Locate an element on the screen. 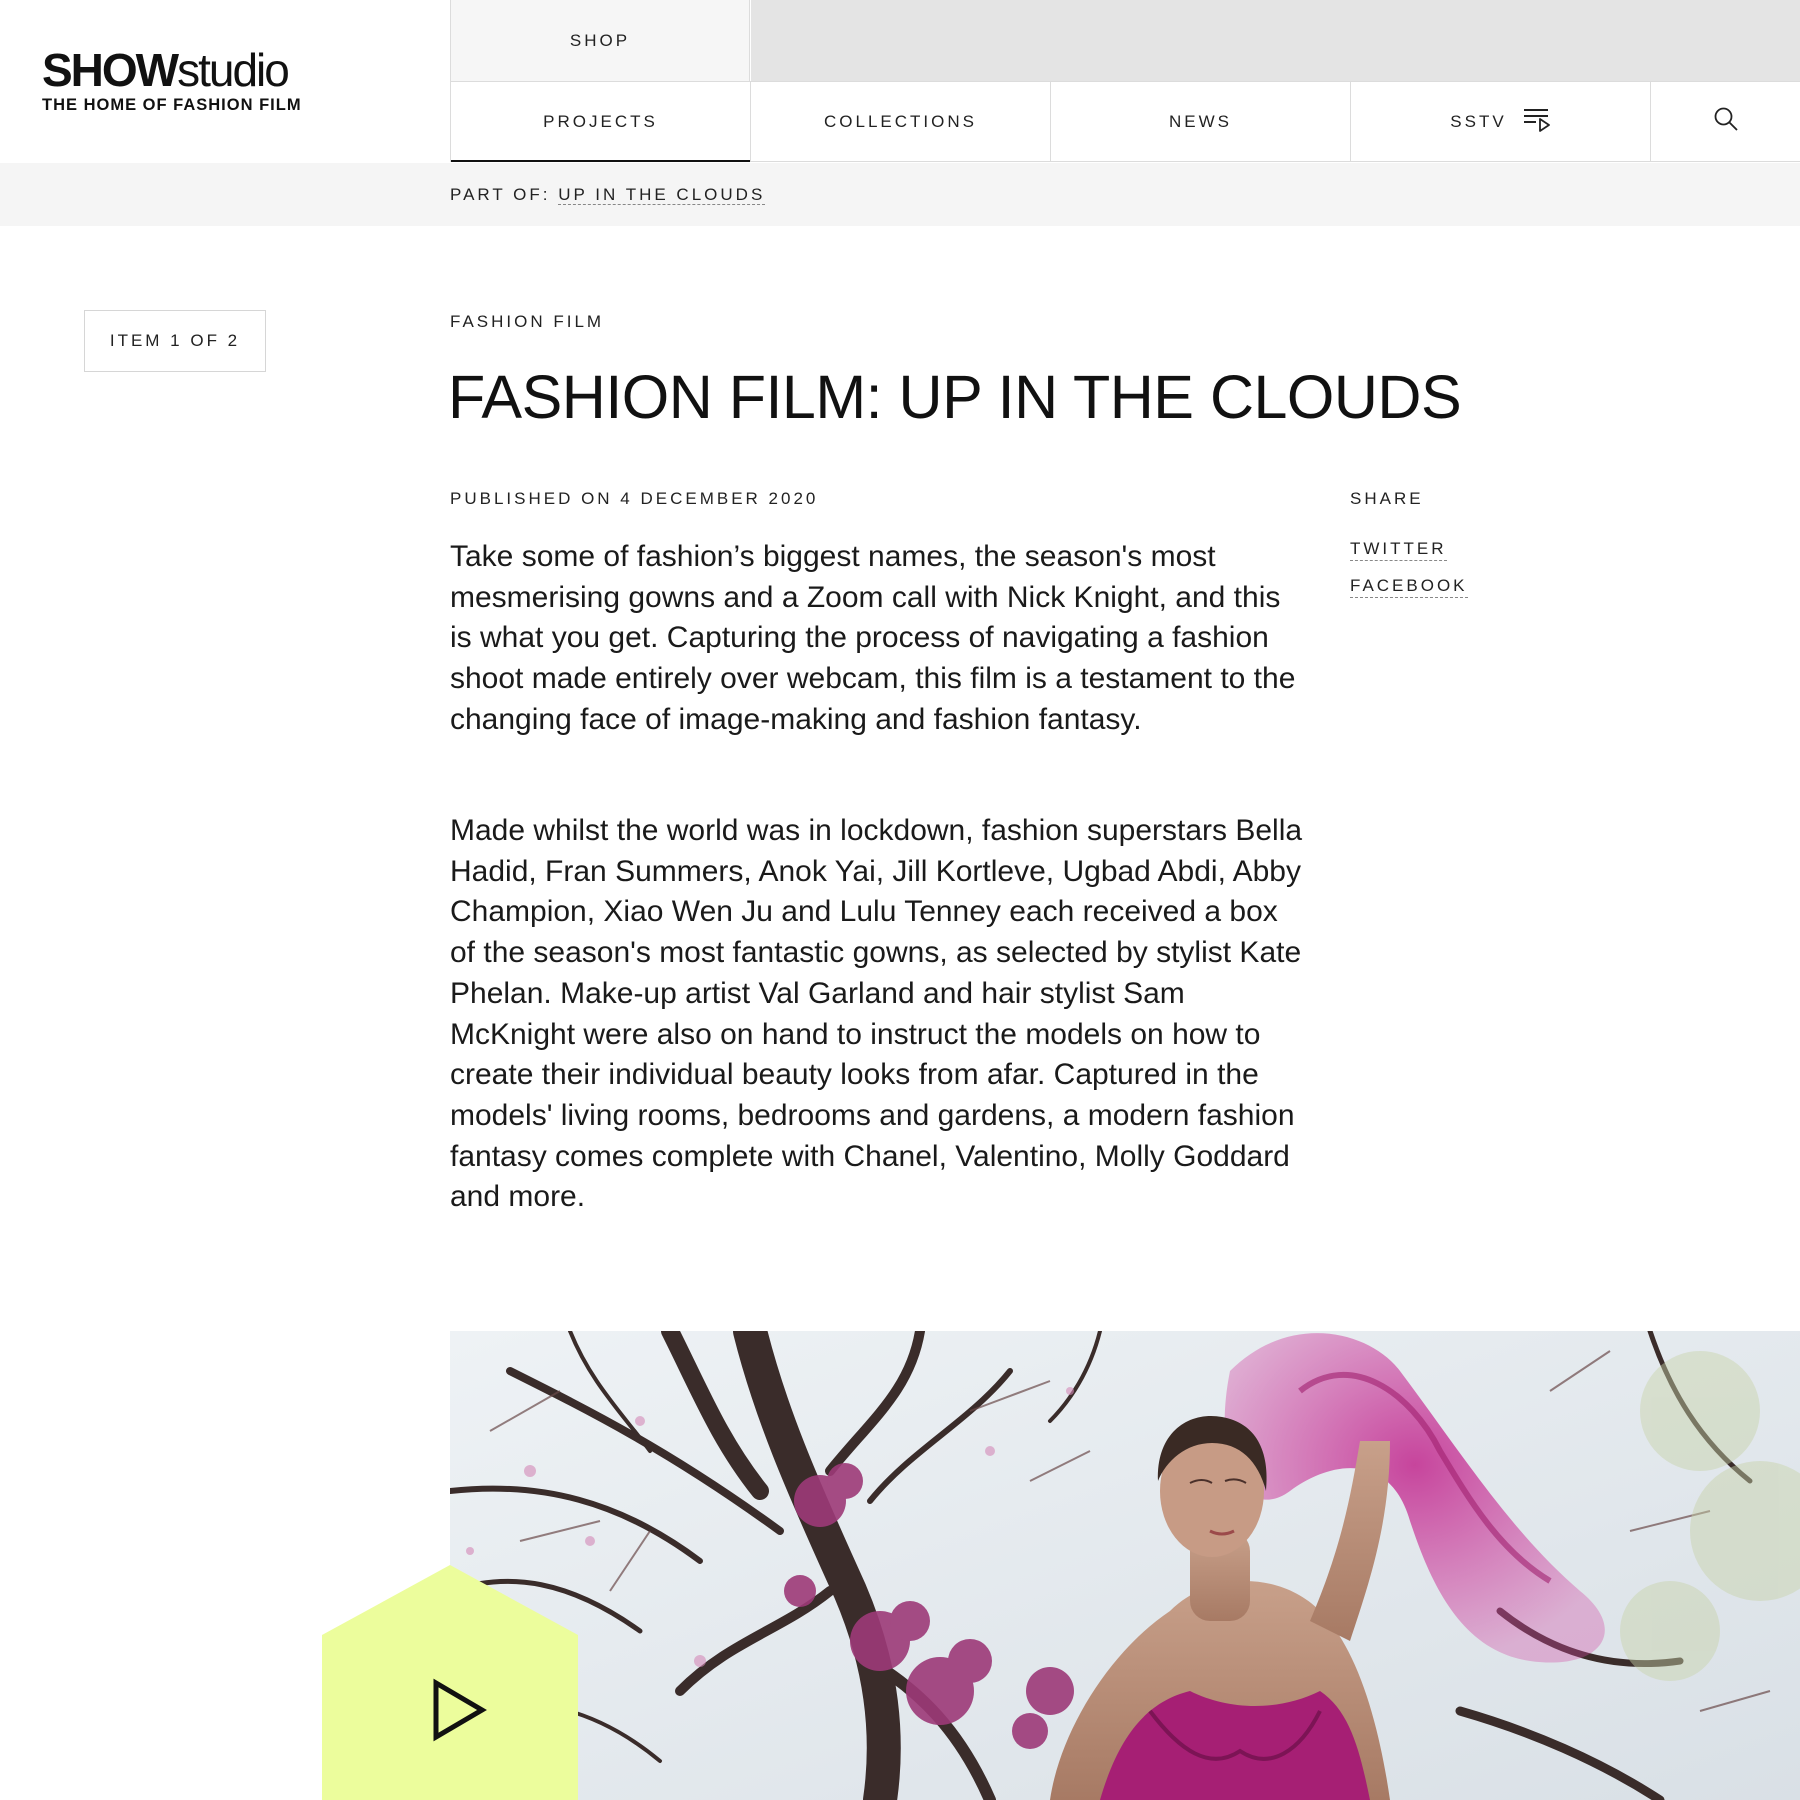 This screenshot has height=1800, width=1800. item-counter: ITEM 1 OF 2 is located at coordinates (175, 341).